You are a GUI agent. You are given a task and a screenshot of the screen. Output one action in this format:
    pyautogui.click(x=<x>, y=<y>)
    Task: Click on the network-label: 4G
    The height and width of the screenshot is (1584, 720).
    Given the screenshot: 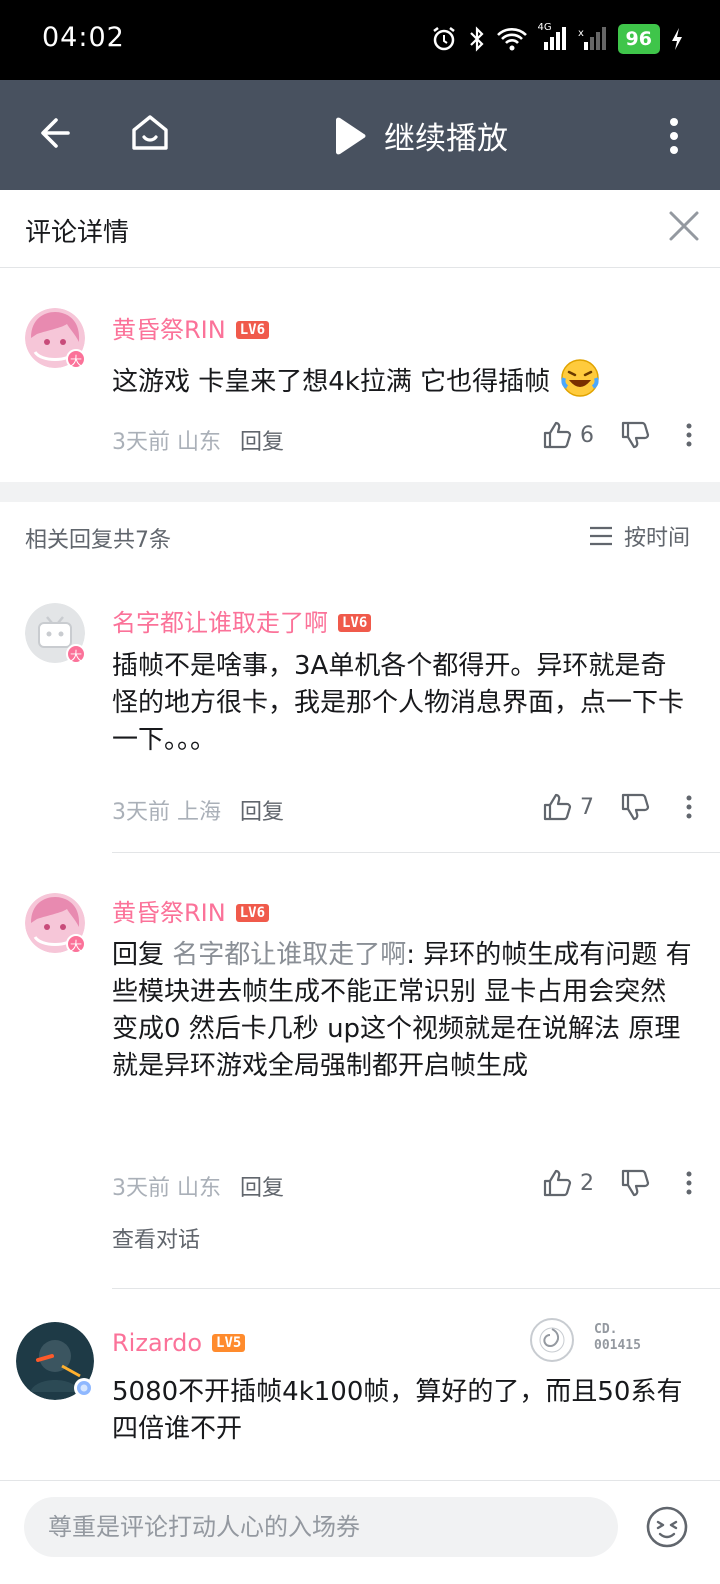 What is the action you would take?
    pyautogui.click(x=544, y=27)
    